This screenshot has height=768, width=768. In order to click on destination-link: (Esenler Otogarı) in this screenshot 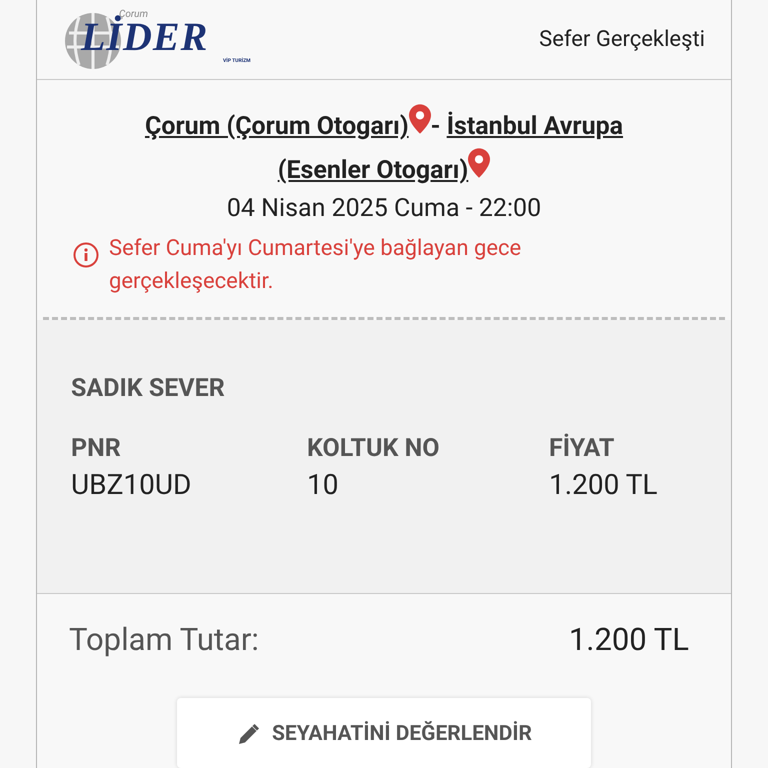, I will do `click(373, 170)`.